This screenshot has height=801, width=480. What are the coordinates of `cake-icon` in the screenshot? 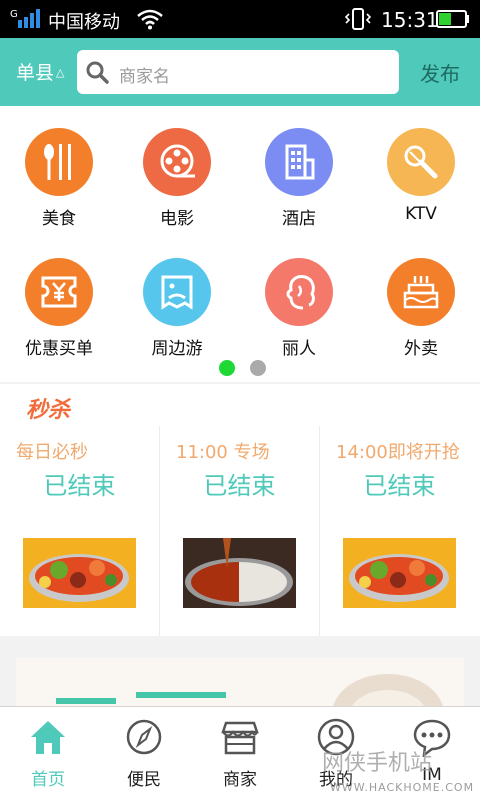 It's located at (421, 292).